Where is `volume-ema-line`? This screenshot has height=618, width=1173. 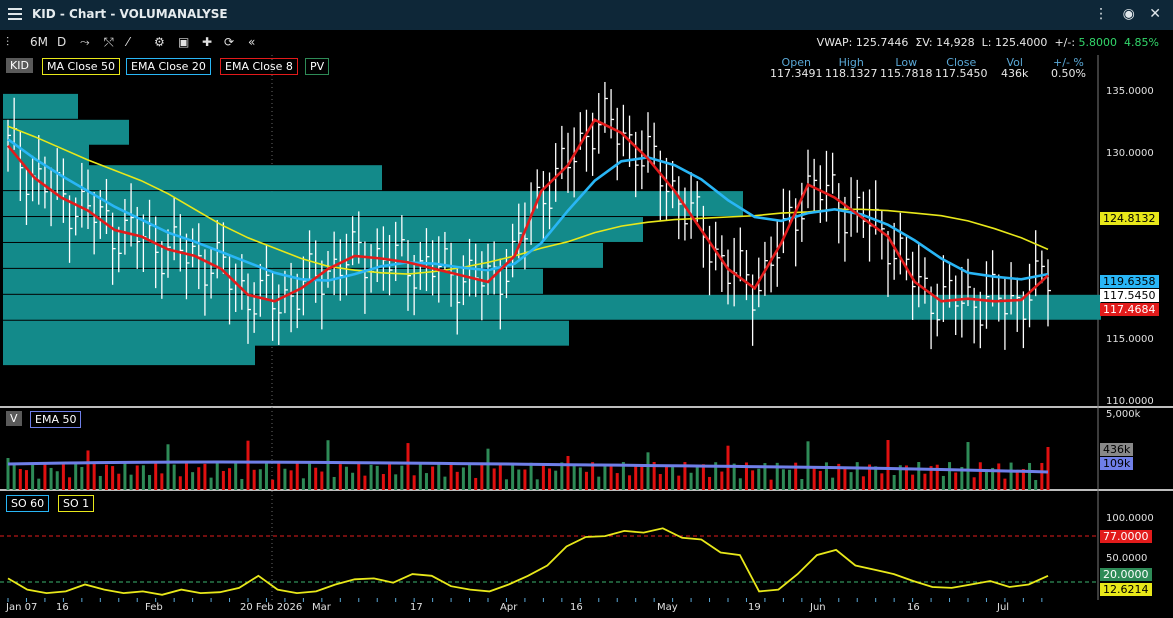
volume-ema-line is located at coordinates (528, 467).